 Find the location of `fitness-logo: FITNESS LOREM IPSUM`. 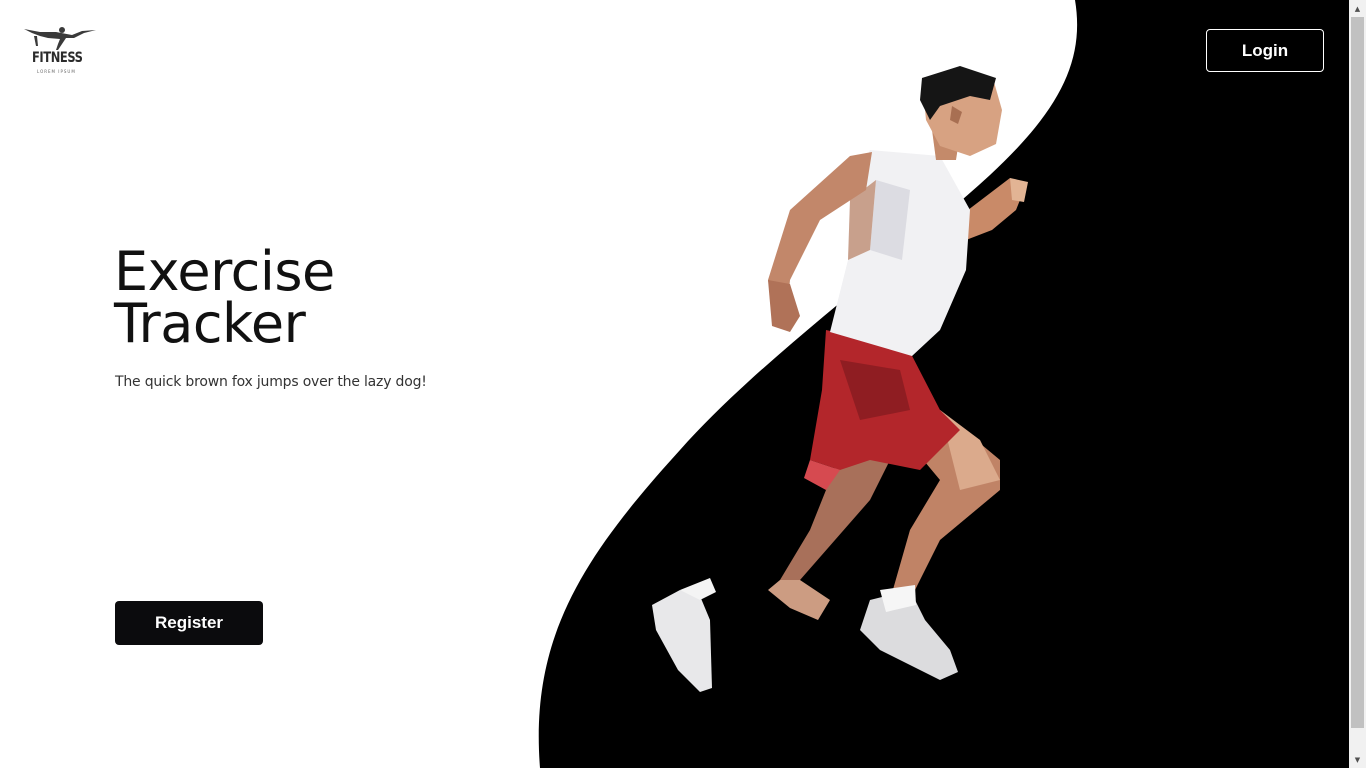

fitness-logo: FITNESS LOREM IPSUM is located at coordinates (60, 50).